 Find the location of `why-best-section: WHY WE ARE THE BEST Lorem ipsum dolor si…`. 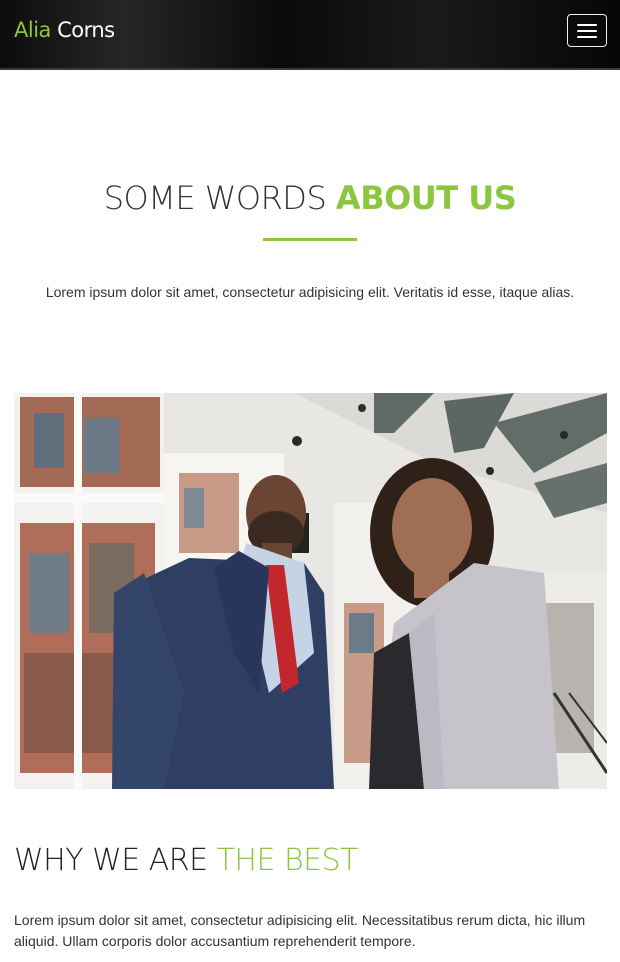

why-best-section: WHY WE ARE THE BEST Lorem ipsum dolor si… is located at coordinates (310, 896).